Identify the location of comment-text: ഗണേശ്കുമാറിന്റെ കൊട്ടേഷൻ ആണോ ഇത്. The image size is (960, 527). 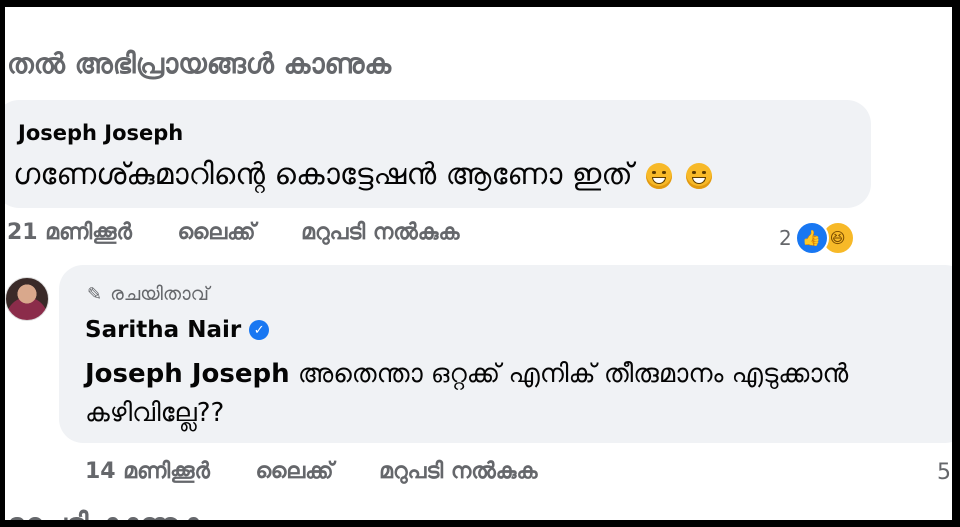
(362, 174).